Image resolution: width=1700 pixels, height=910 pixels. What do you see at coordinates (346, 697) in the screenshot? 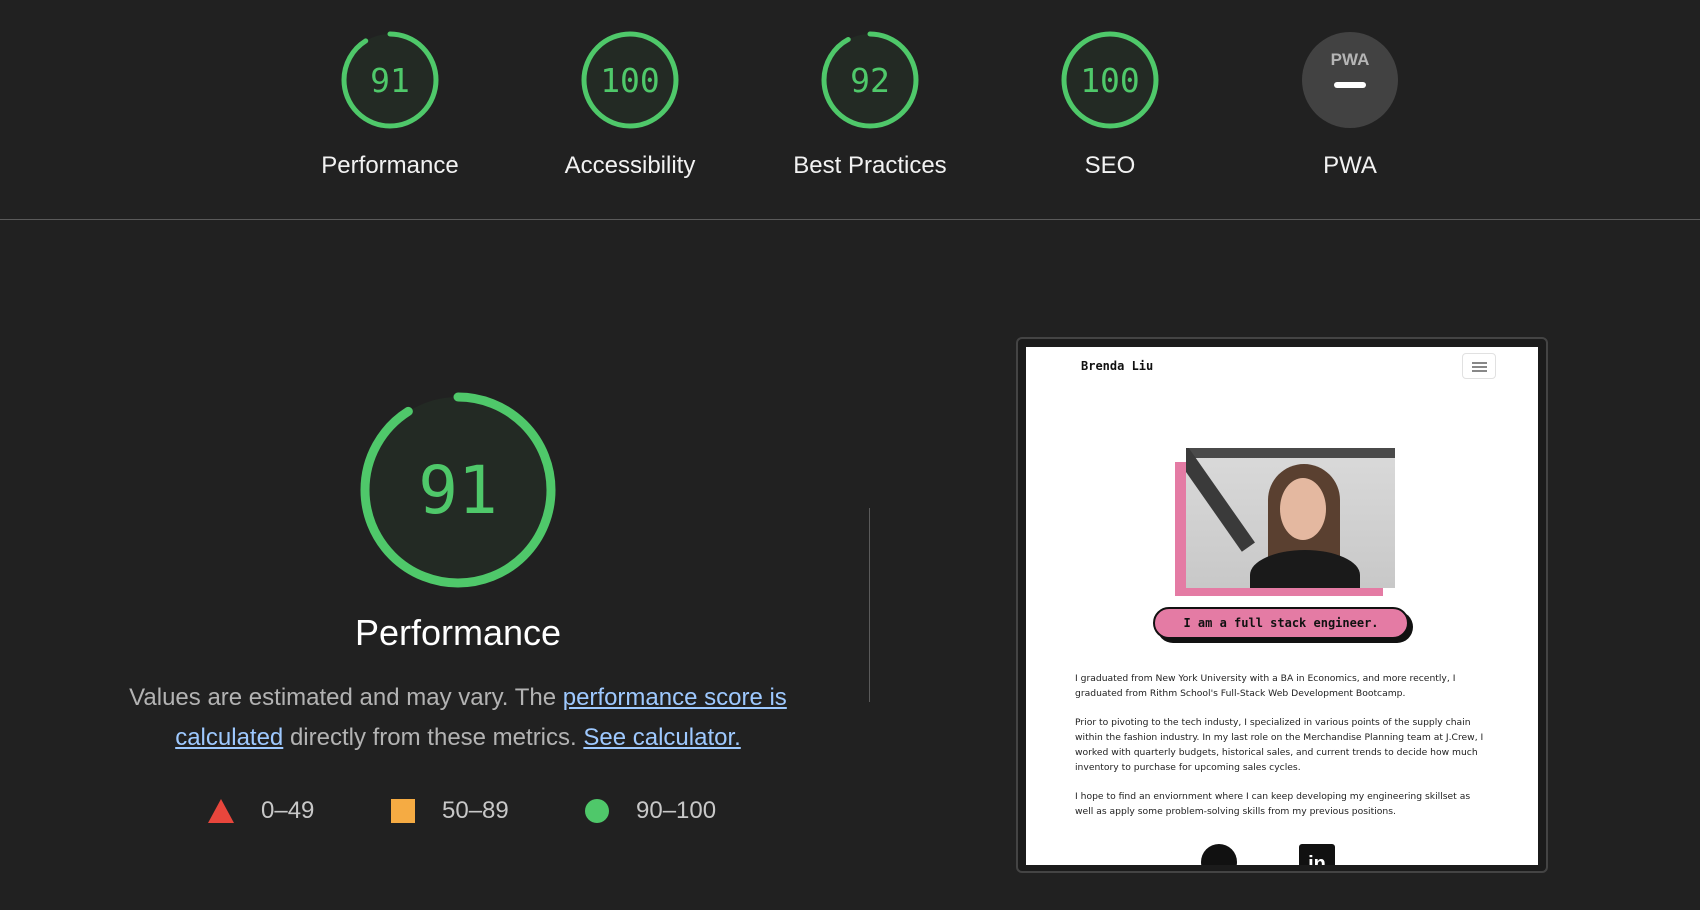
I see `desc-prefix: Values are estimated and may vary. The` at bounding box center [346, 697].